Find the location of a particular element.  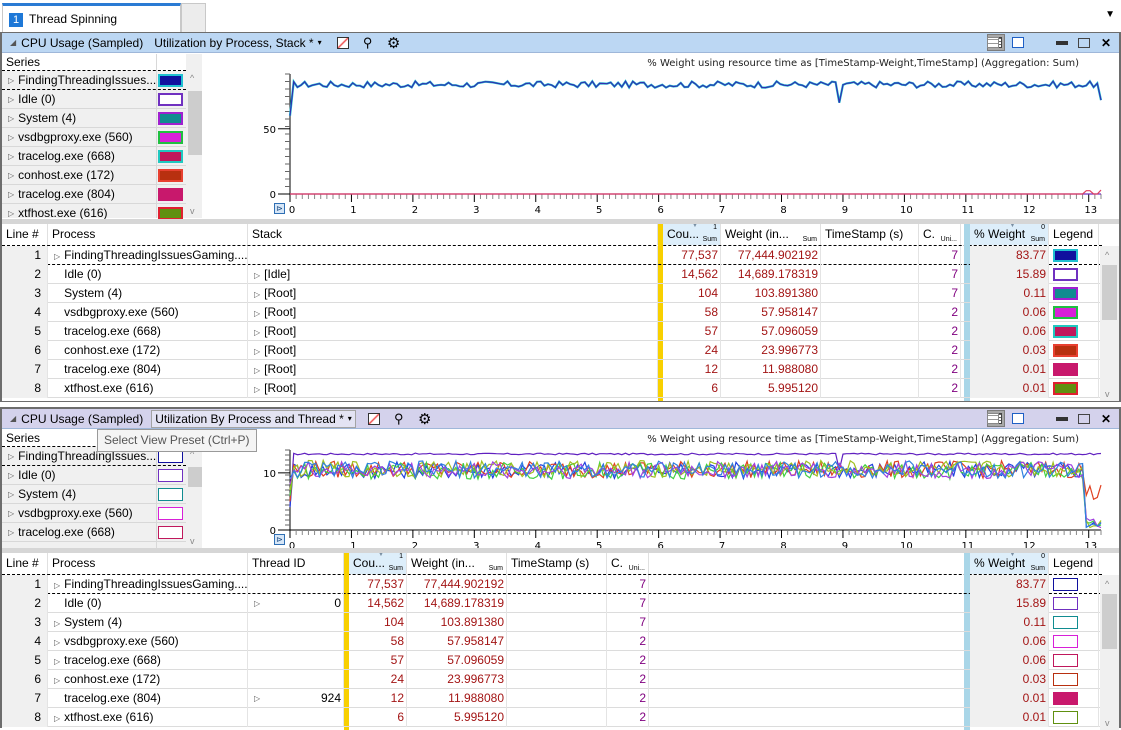

table-row: 3 ▷ System (4) 104 103.891380 7 0.11 is located at coordinates (552, 622).